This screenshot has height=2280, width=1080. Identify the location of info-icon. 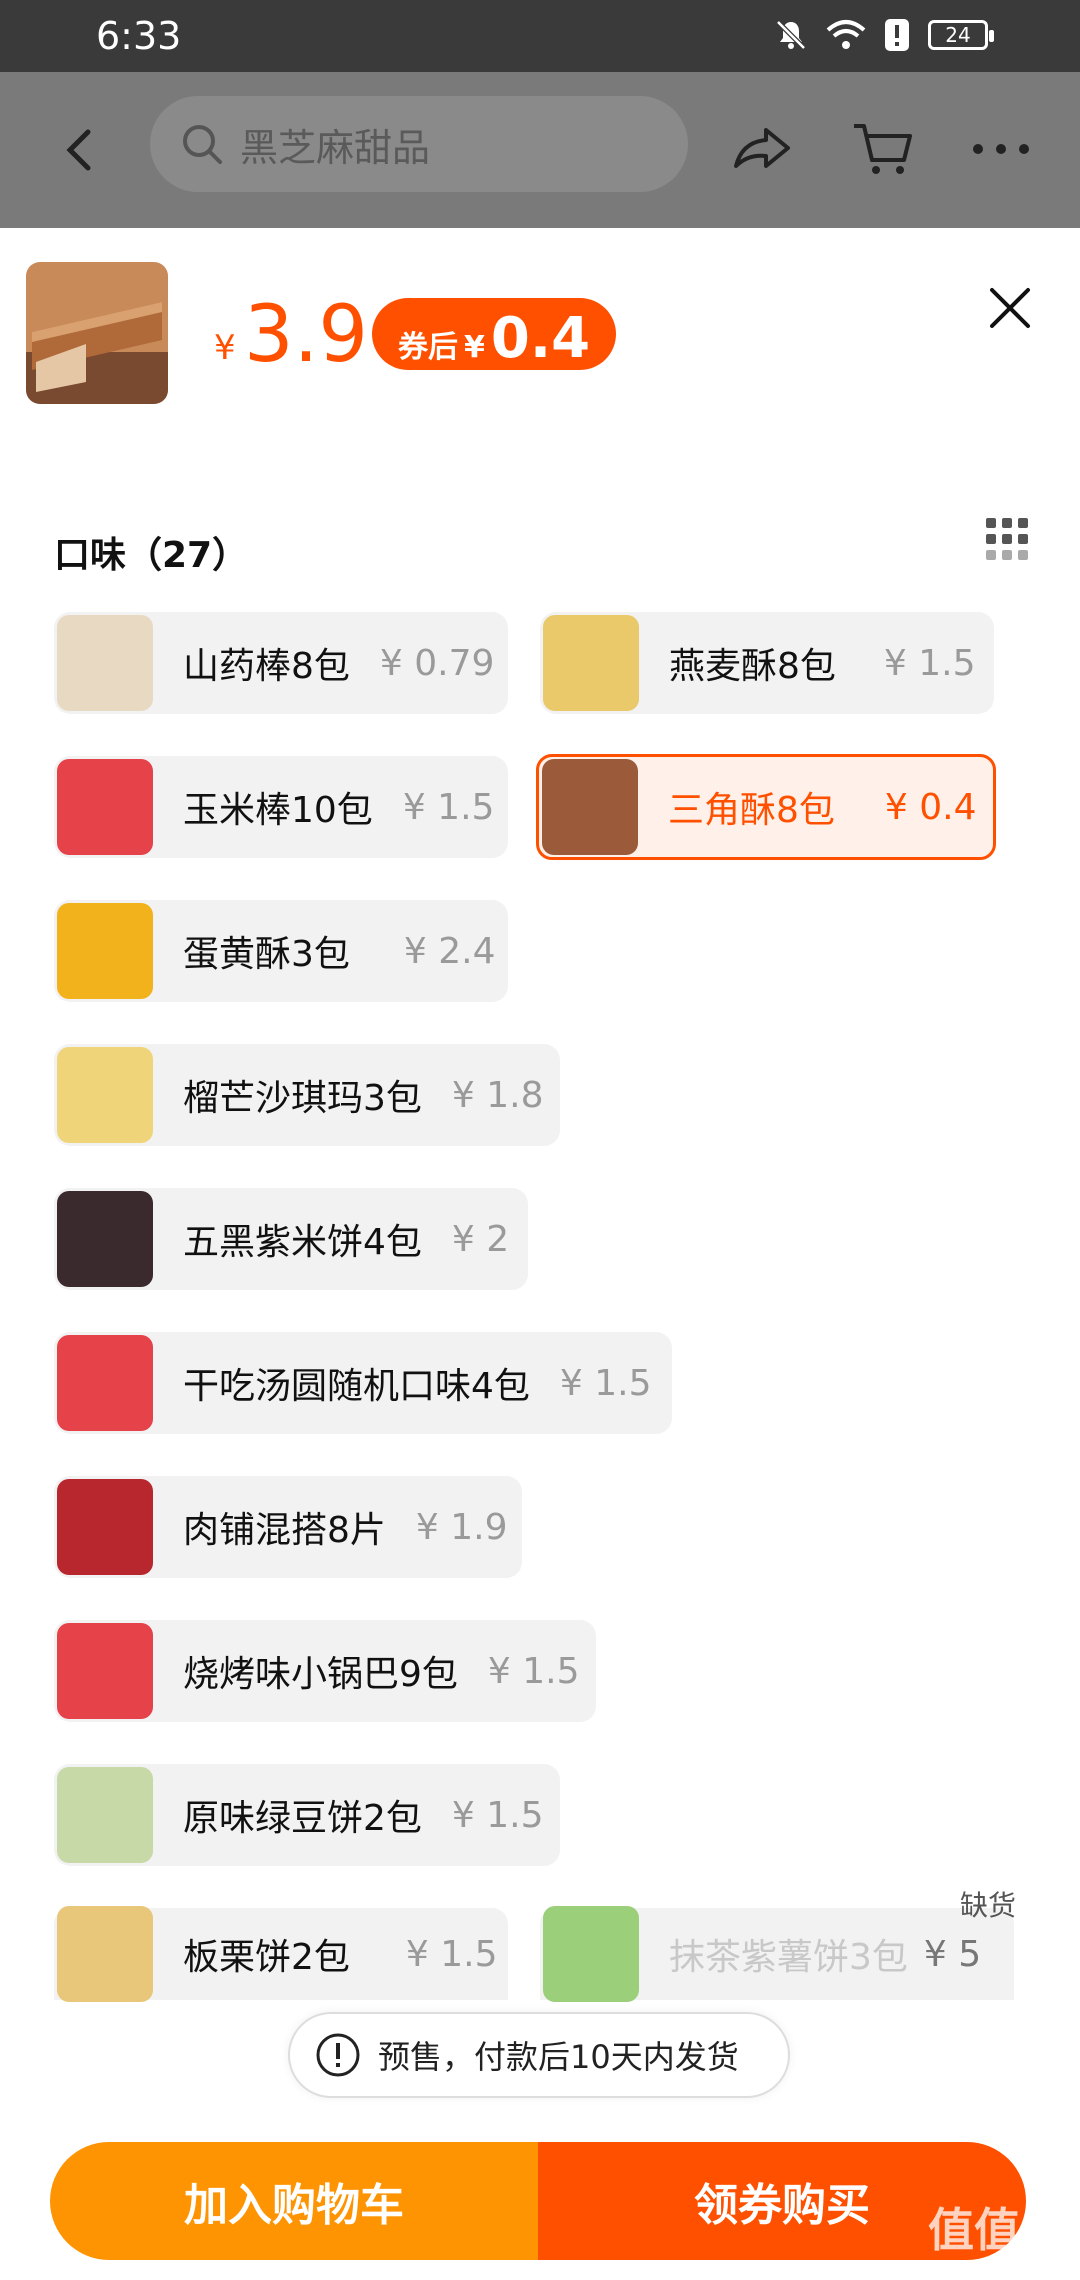
(338, 2055).